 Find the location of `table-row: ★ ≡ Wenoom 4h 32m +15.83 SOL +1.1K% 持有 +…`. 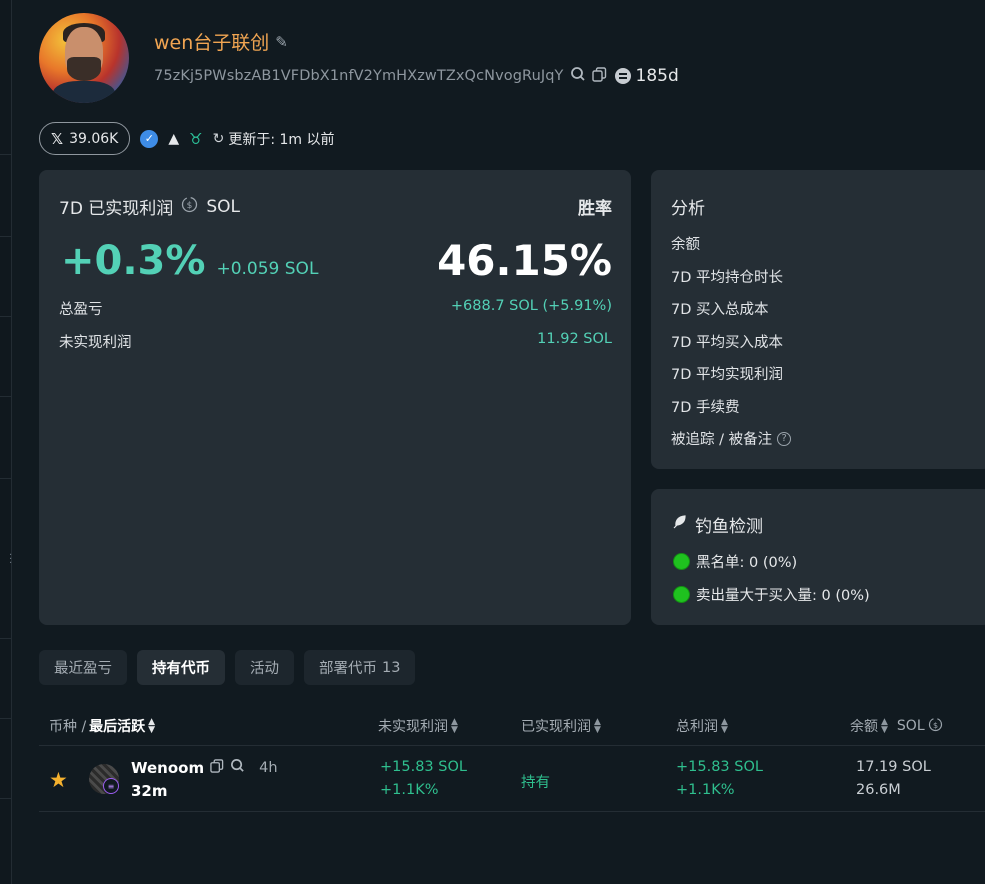

table-row: ★ ≡ Wenoom 4h 32m +15.83 SOL +1.1K% 持有 +… is located at coordinates (512, 779).